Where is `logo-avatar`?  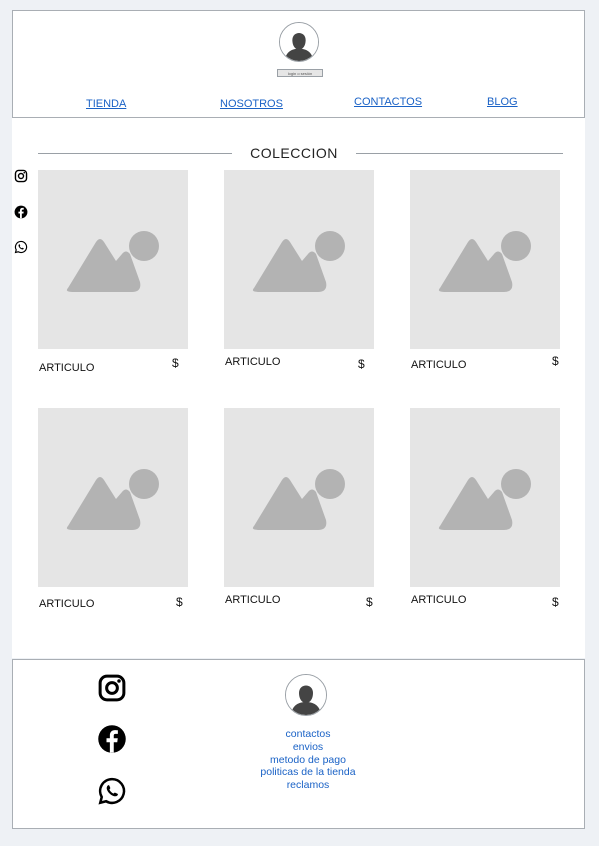 logo-avatar is located at coordinates (299, 42).